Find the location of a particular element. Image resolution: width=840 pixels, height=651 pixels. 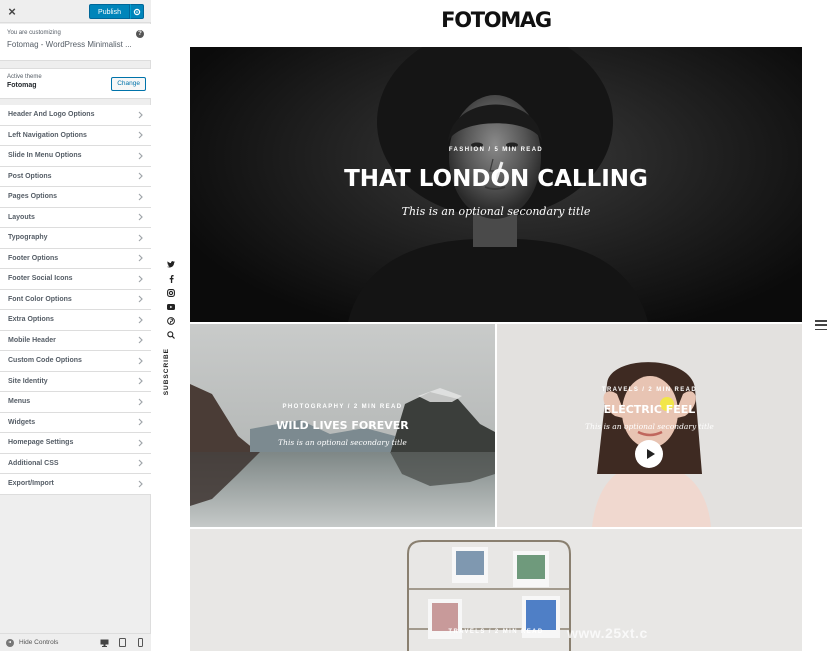

panel-item: Layouts is located at coordinates (75, 217).